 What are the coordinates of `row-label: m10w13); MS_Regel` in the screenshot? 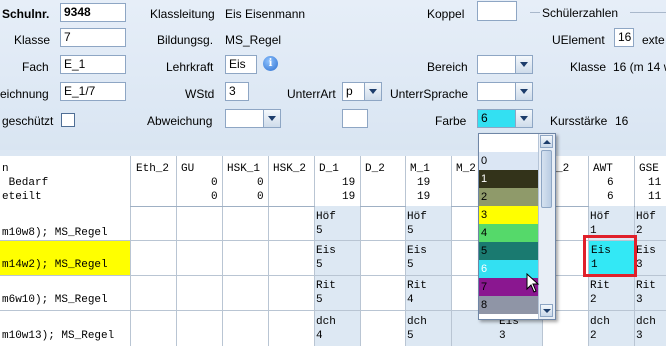 It's located at (58, 336).